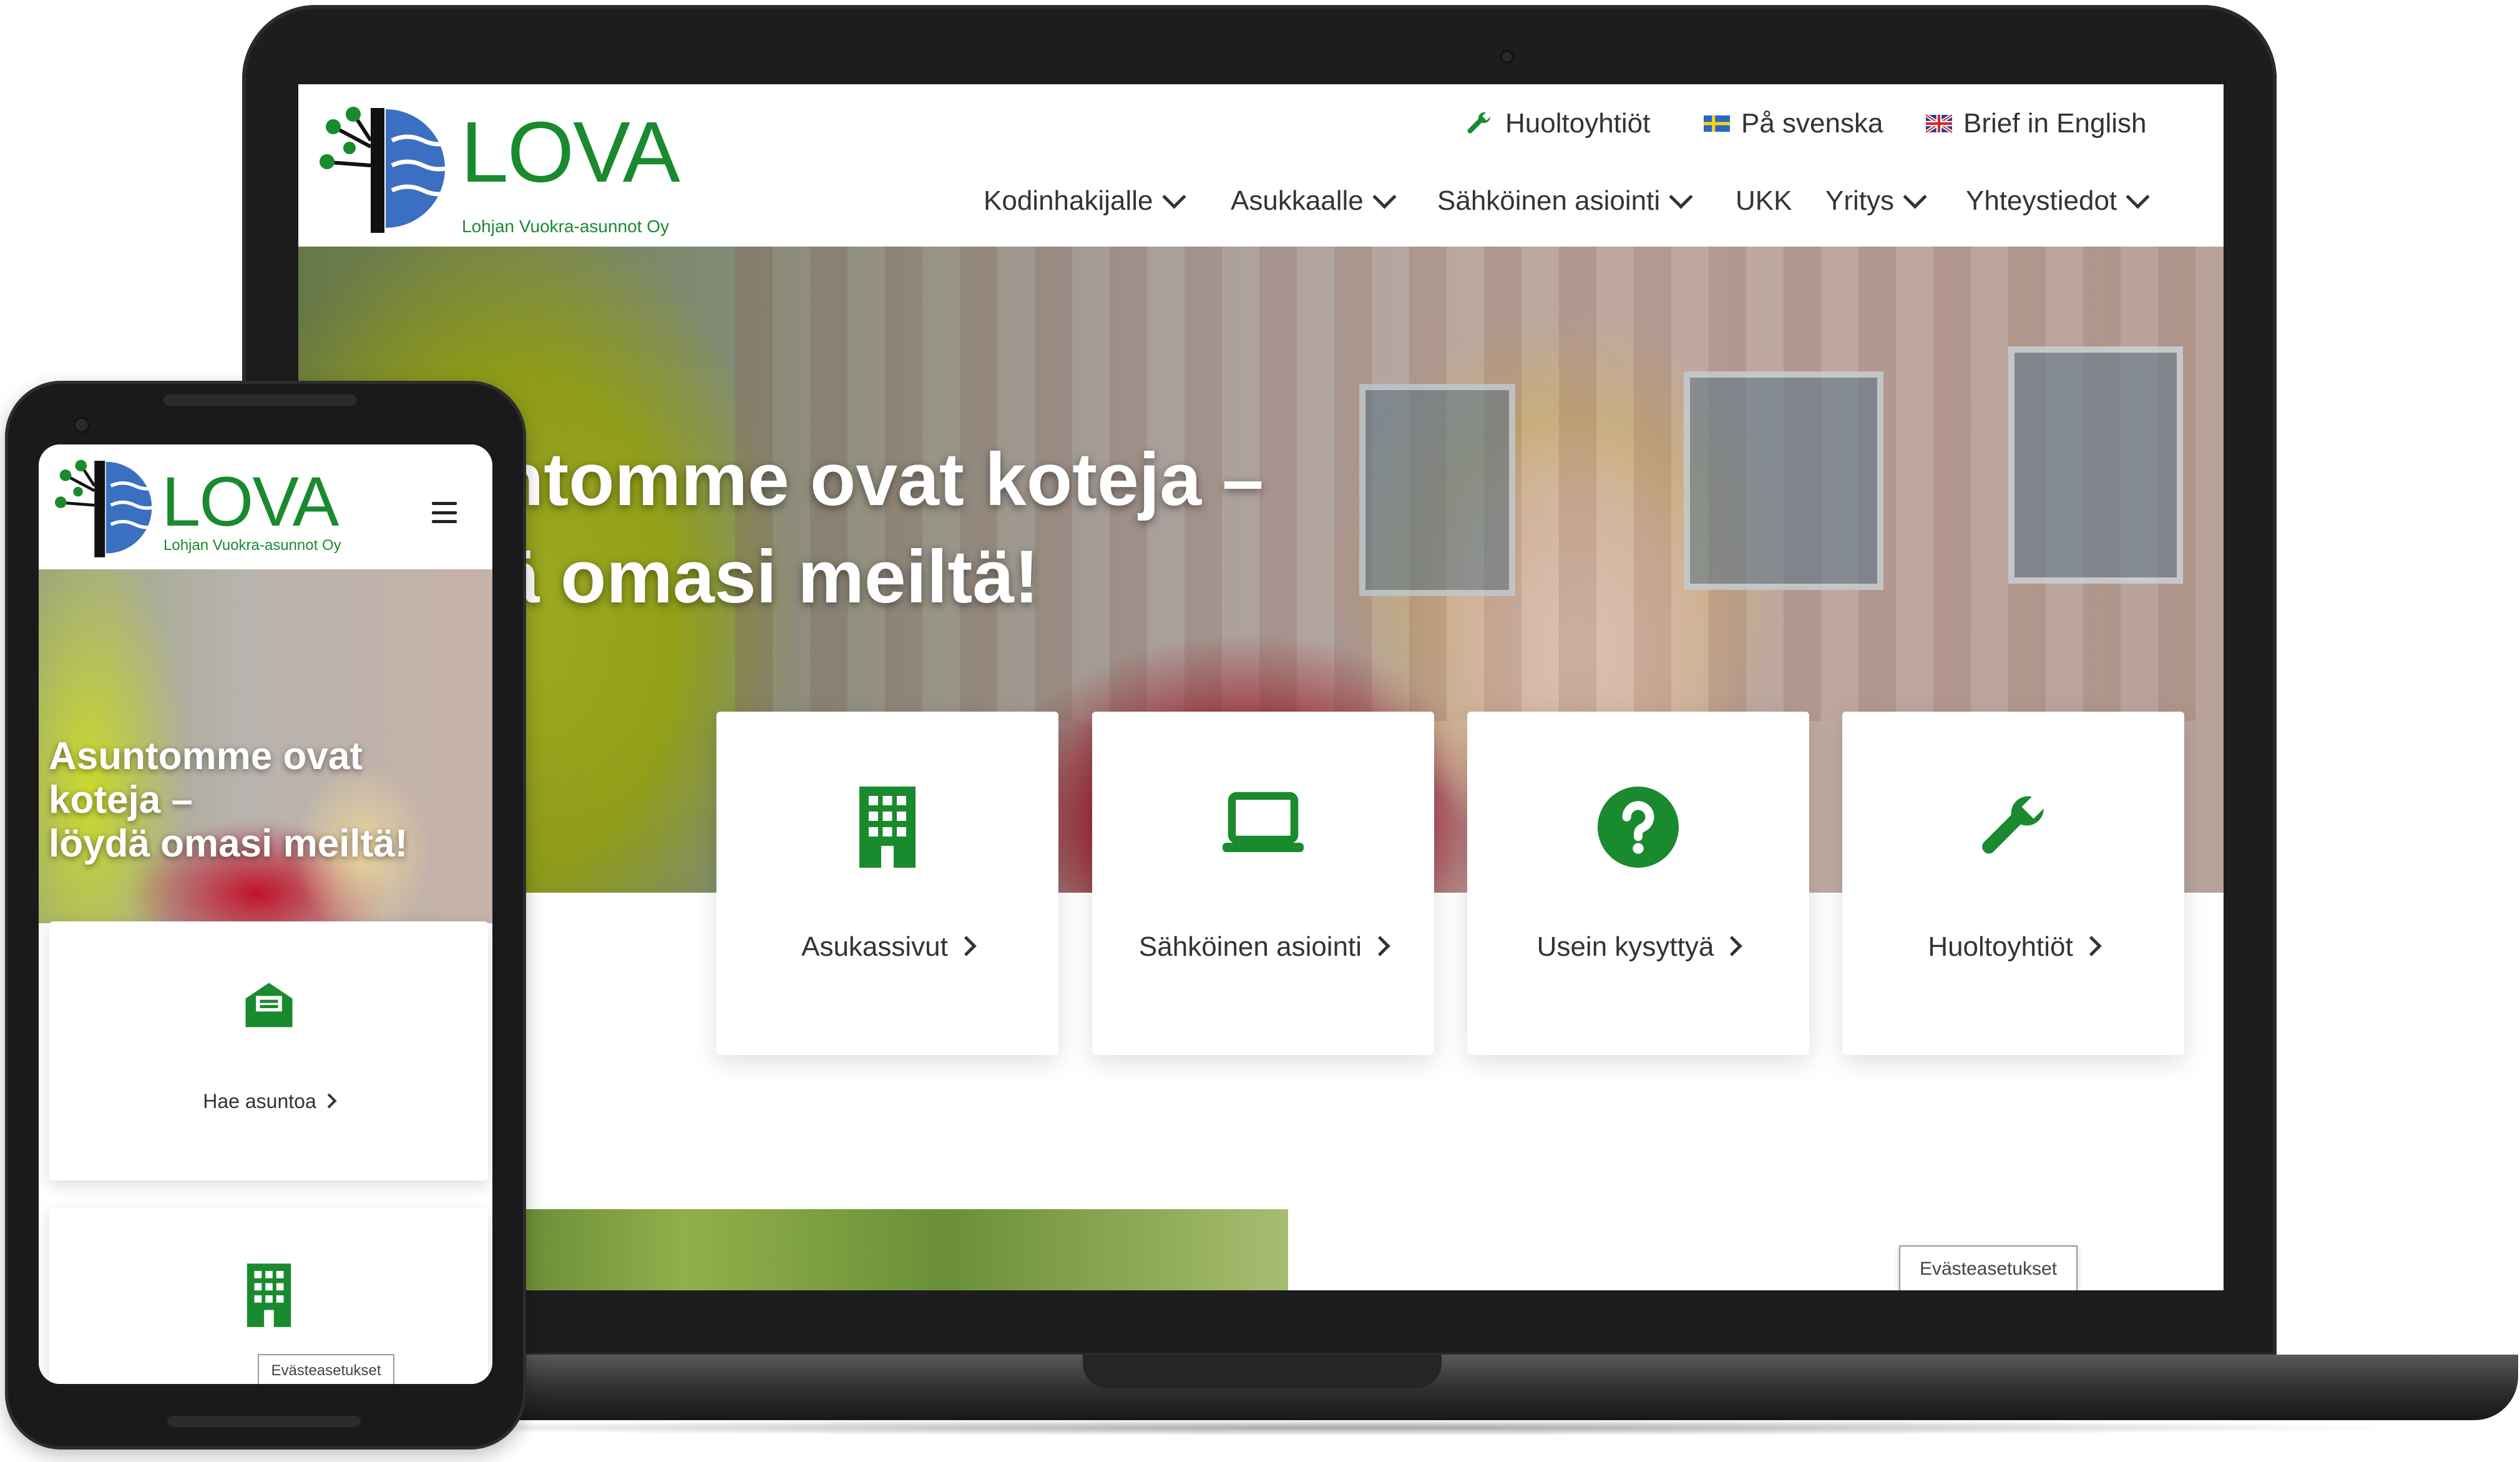  I want to click on nav-item-yritys: Yritys, so click(1876, 200).